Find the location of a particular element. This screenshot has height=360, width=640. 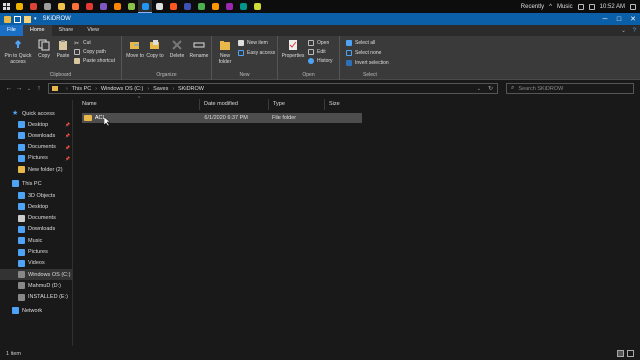

search-input: ⌕ Search SKiDROW is located at coordinates (570, 88).